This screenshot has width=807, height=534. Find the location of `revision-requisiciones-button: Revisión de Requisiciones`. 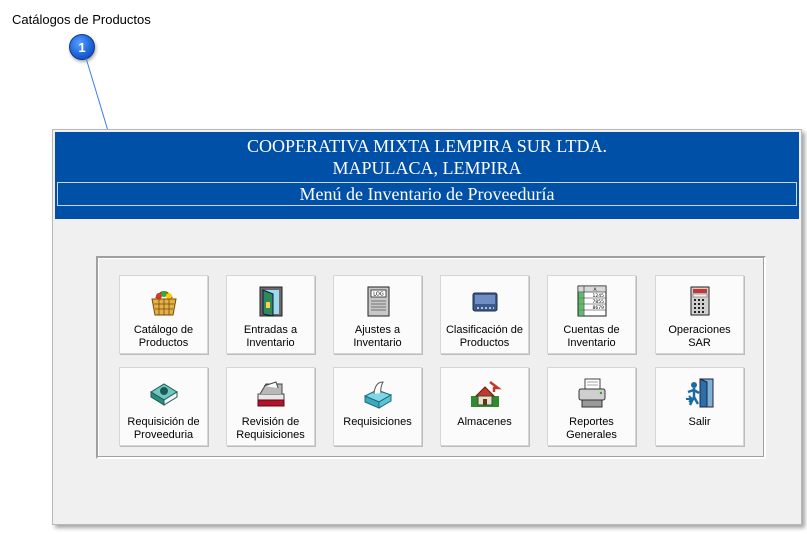

revision-requisiciones-button: Revisión de Requisiciones is located at coordinates (270, 406).